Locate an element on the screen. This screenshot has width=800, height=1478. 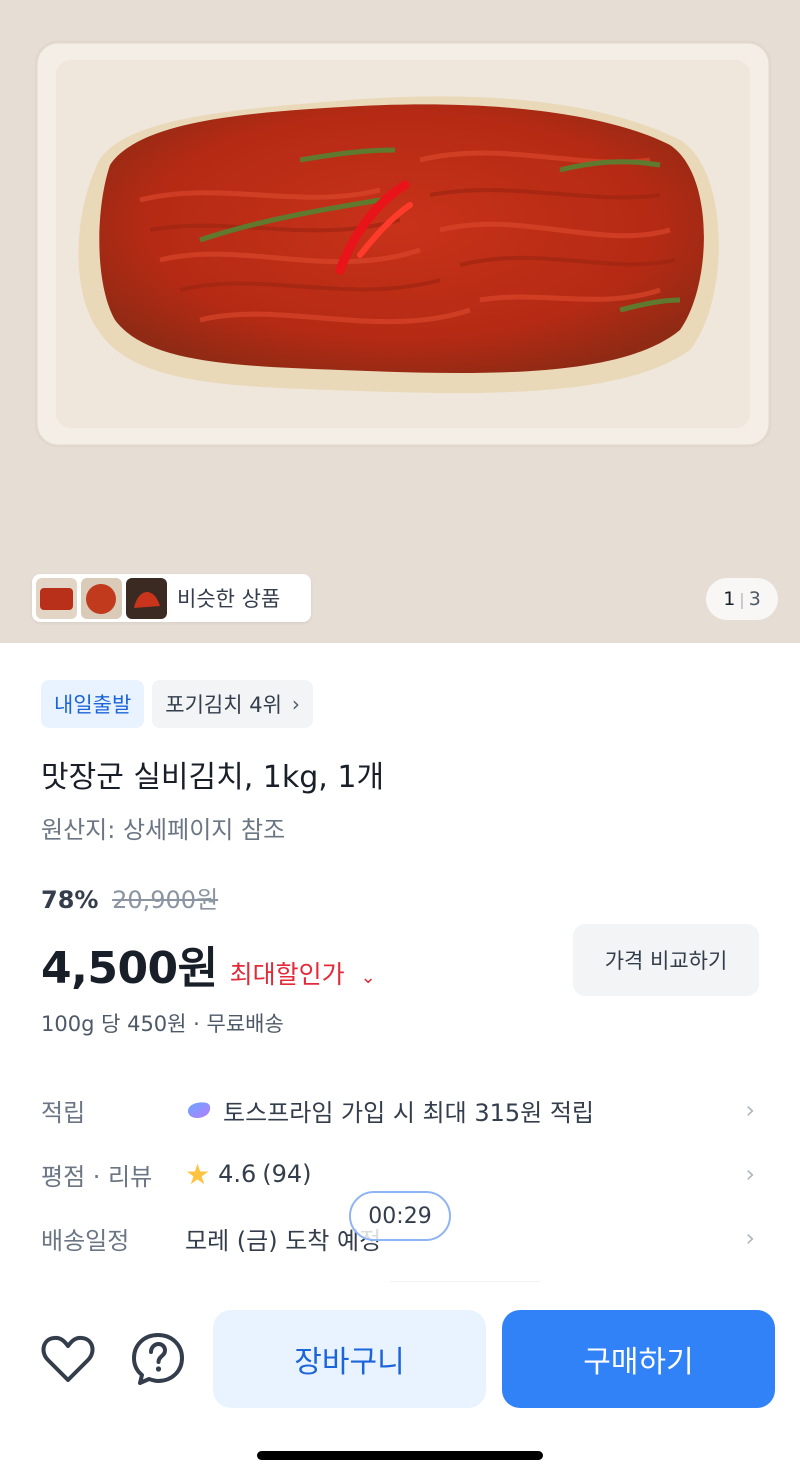
price-row: 4,500원 최대할인가 ⌄ is located at coordinates (208, 964).